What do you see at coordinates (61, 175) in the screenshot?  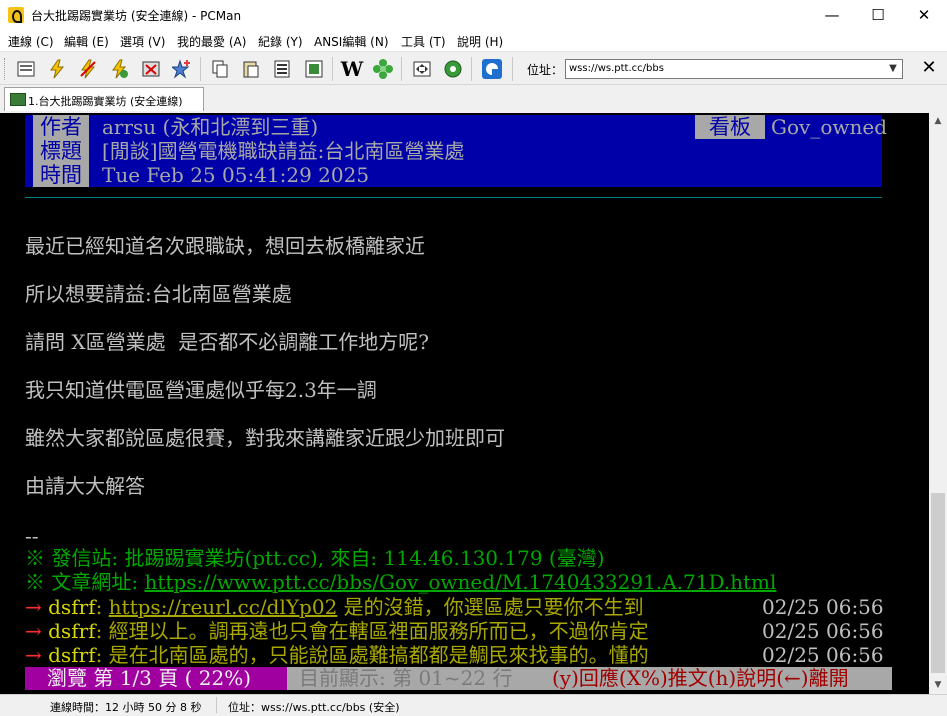 I see `time-label: 時間` at bounding box center [61, 175].